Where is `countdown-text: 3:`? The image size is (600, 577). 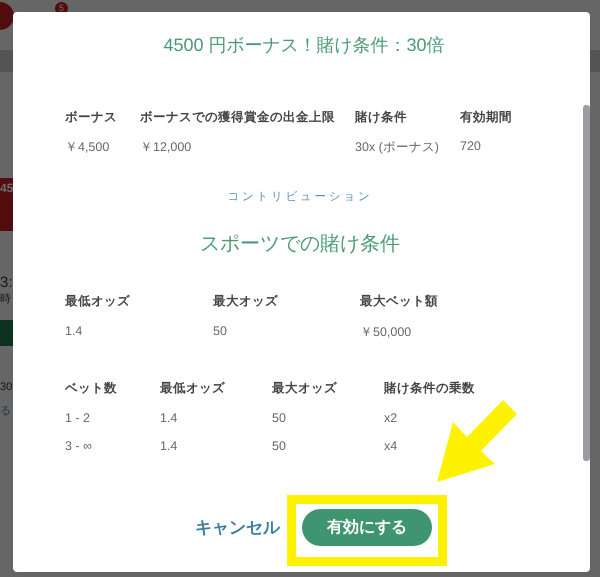
countdown-text: 3: is located at coordinates (7, 282).